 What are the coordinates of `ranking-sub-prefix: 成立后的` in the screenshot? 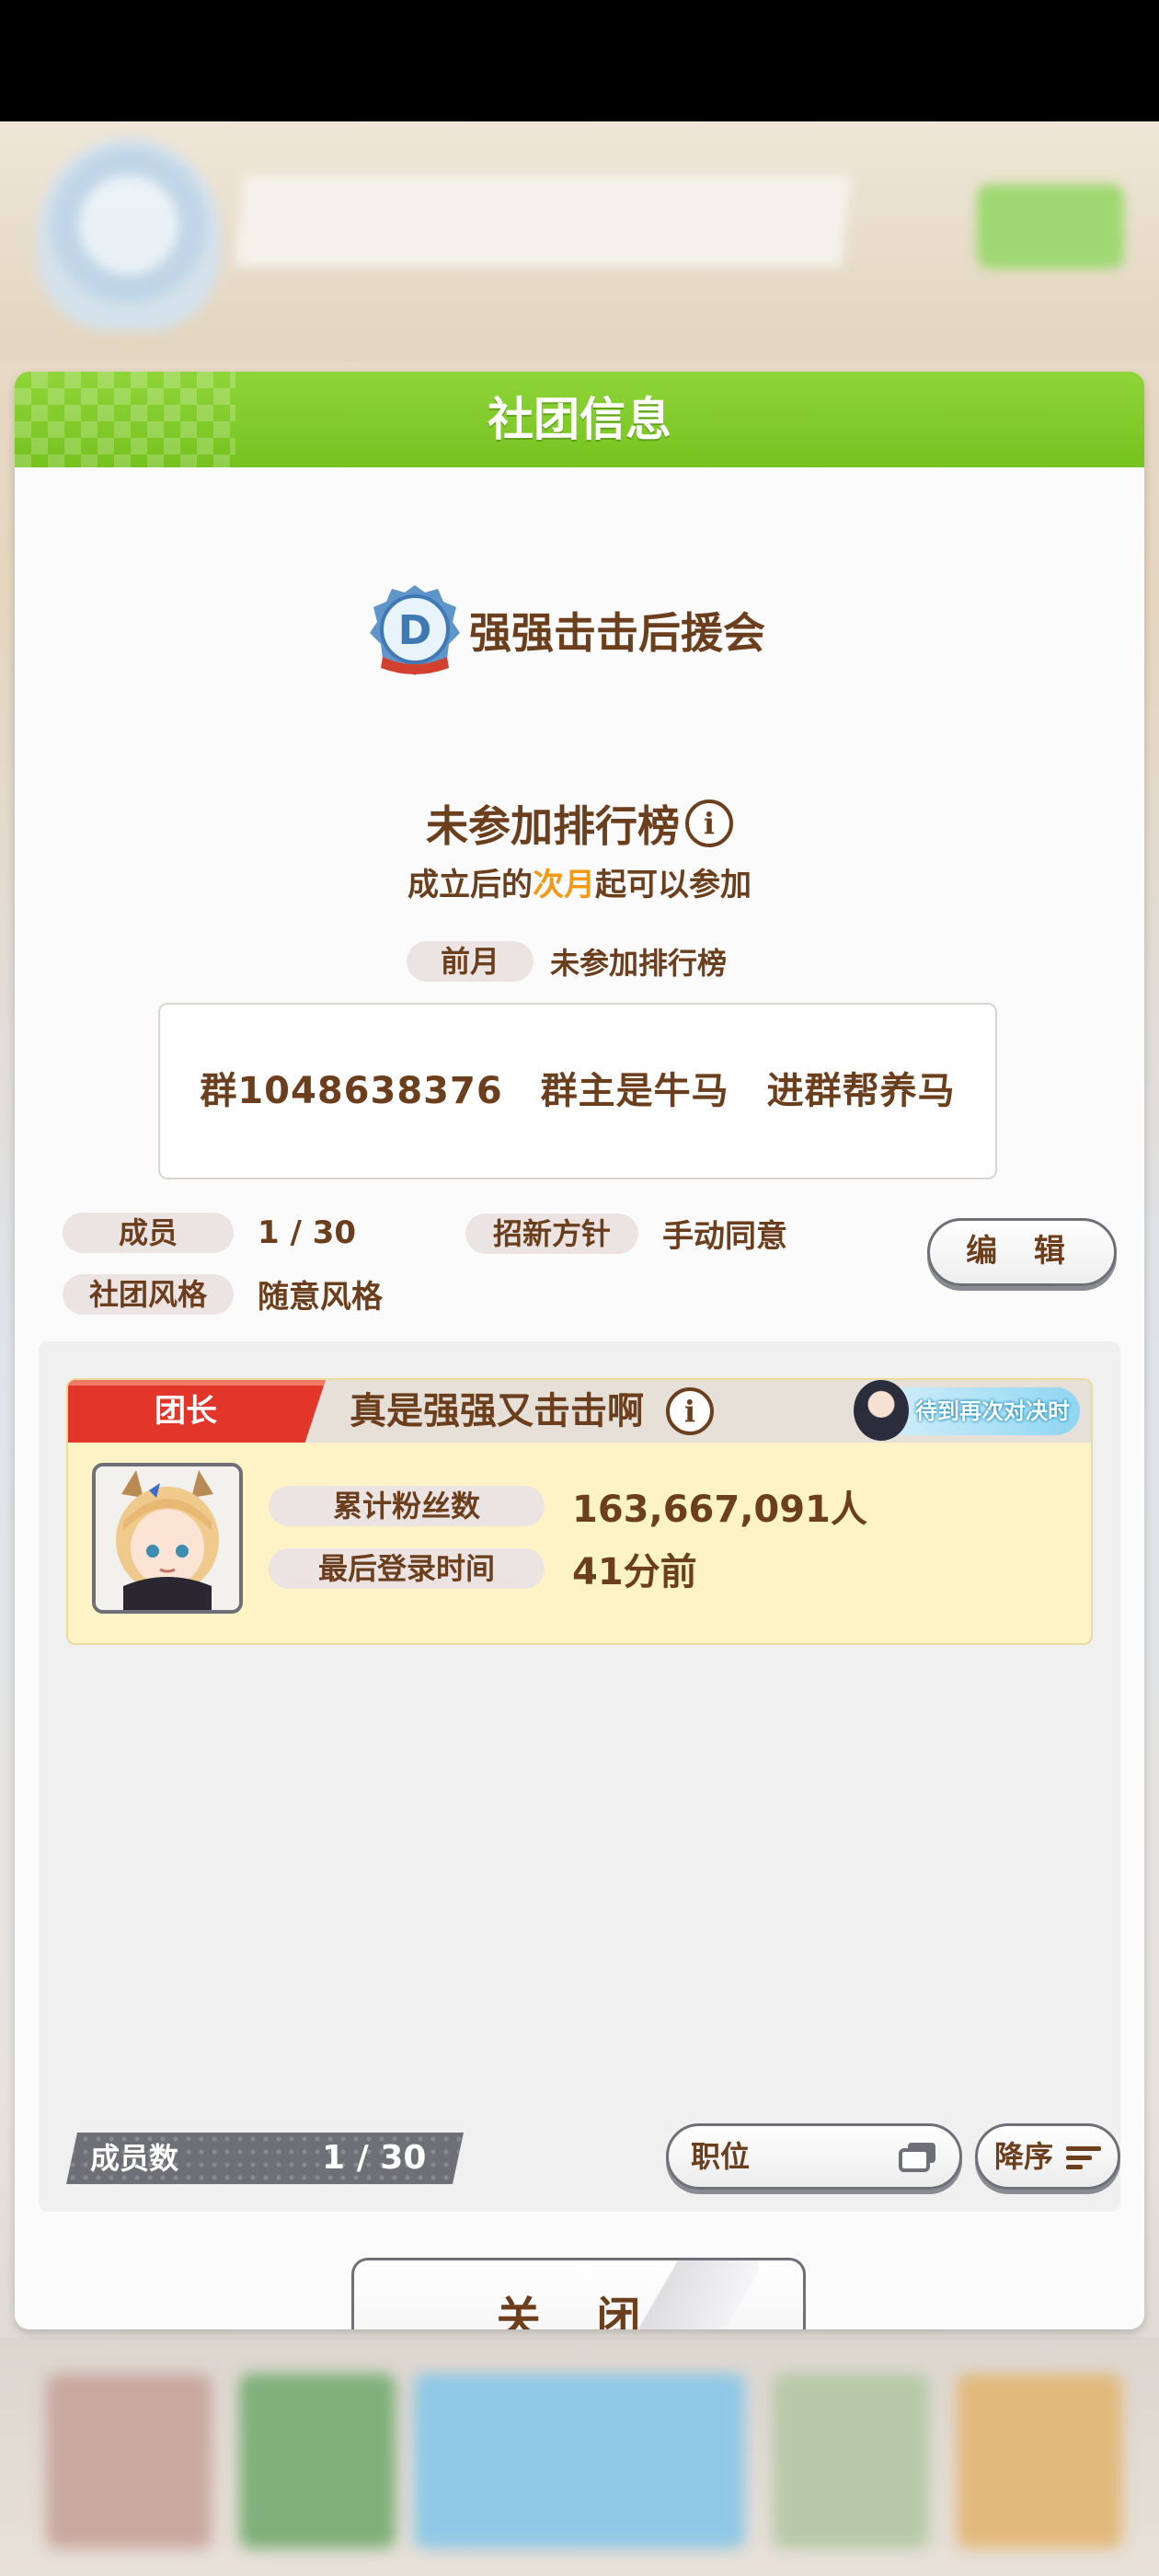 It's located at (470, 885).